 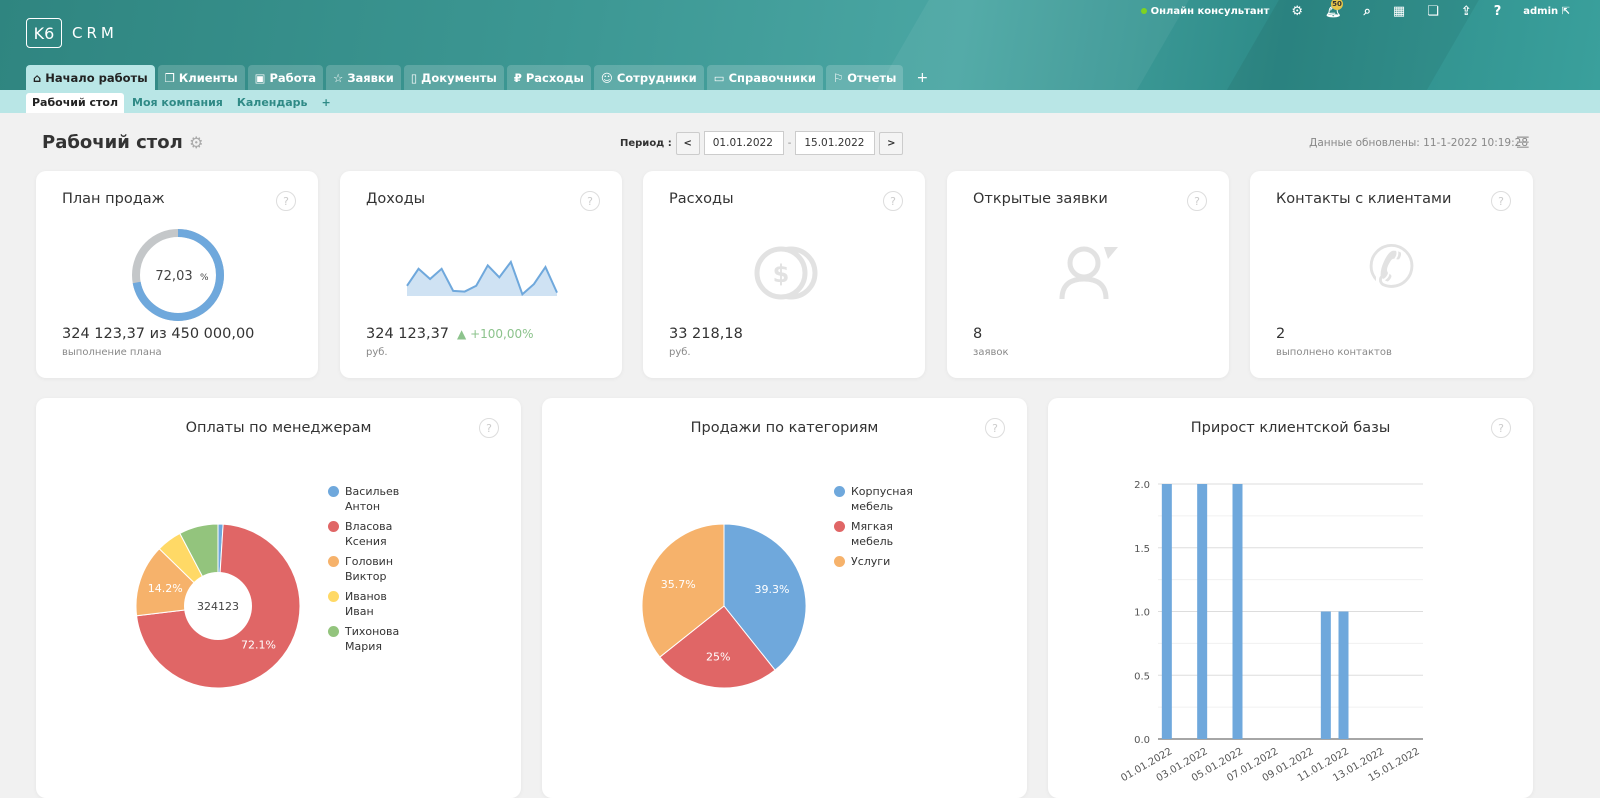 What do you see at coordinates (453, 77) in the screenshot?
I see `tab-4: ▯ Документы` at bounding box center [453, 77].